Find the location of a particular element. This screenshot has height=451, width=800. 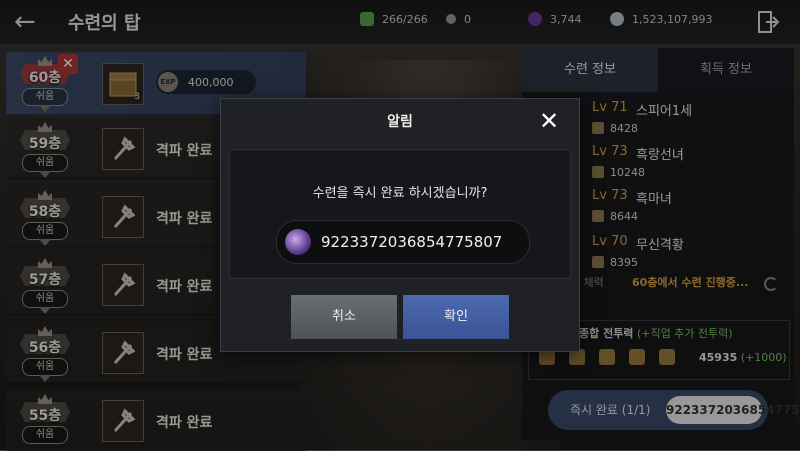

cost-display: 9223372036854775807 is located at coordinates (403, 242).